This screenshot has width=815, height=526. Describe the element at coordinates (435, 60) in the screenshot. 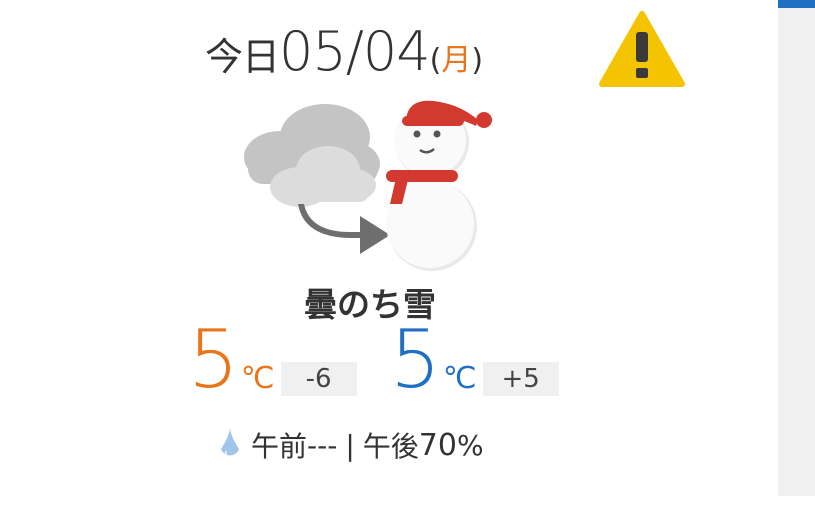

I see `paren-open: (` at that location.